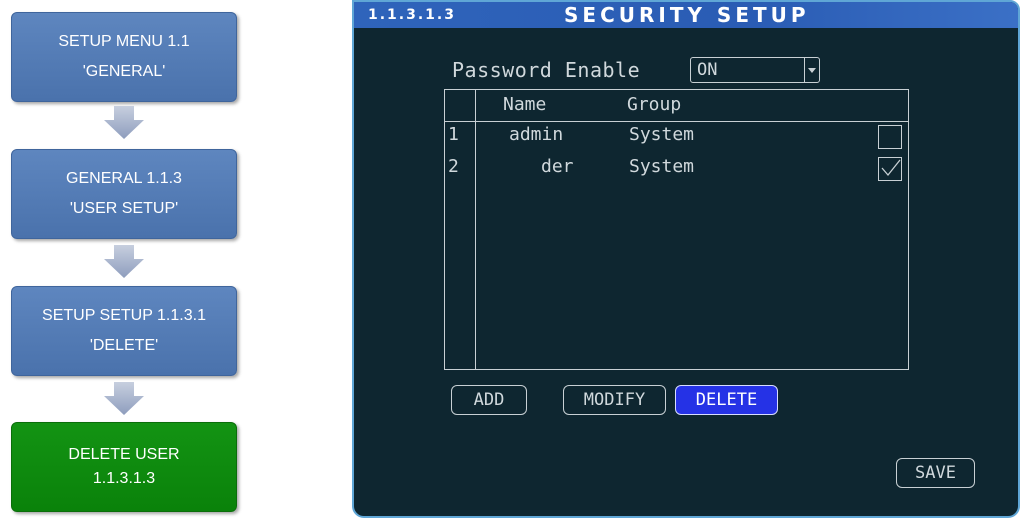  I want to click on row-checkbox, so click(890, 137).